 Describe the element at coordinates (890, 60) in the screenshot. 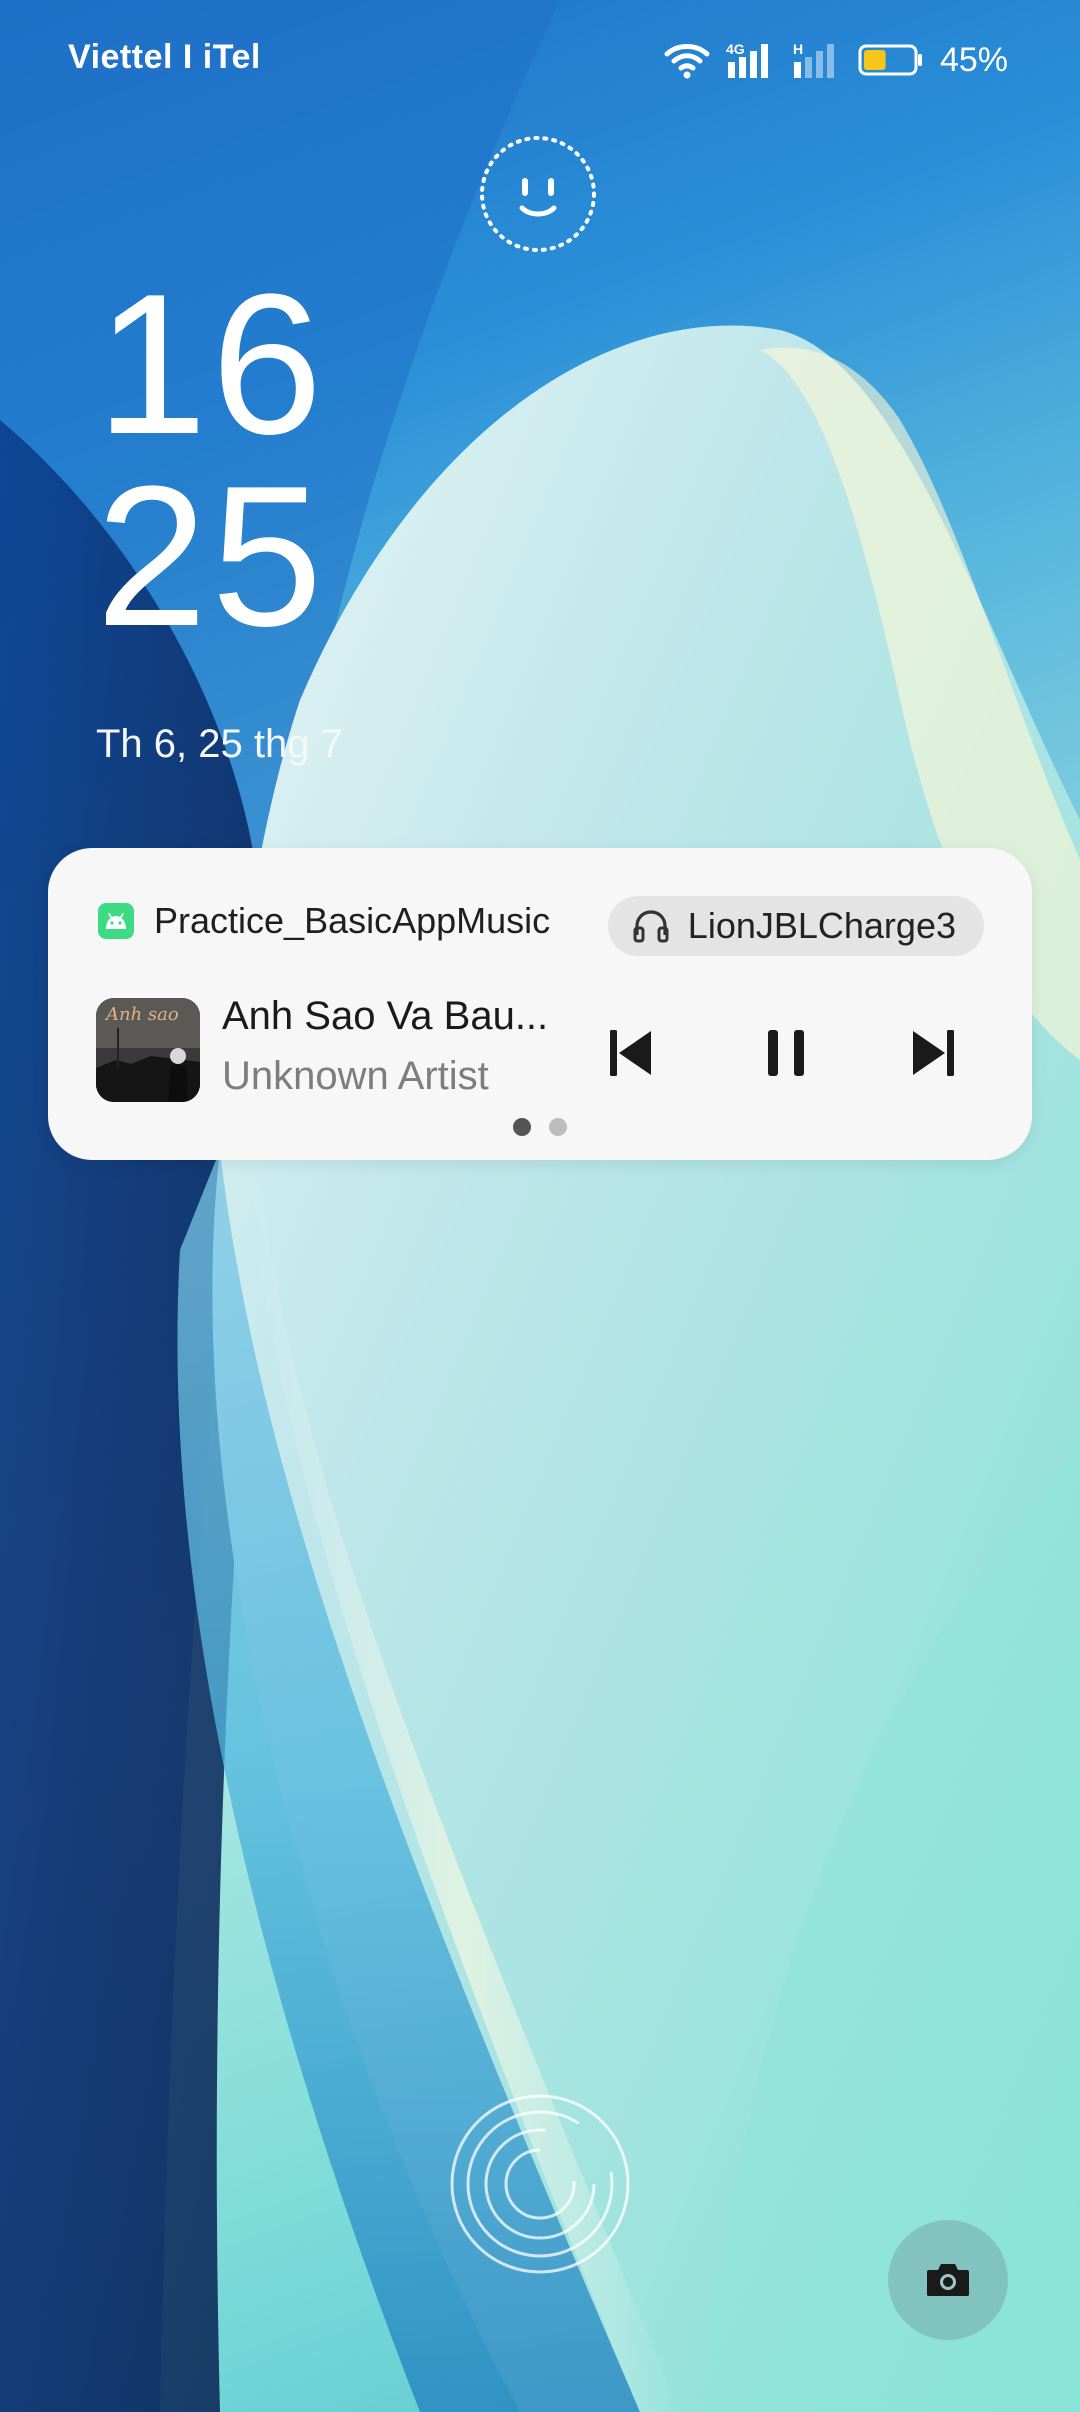

I see `battery-icon` at that location.